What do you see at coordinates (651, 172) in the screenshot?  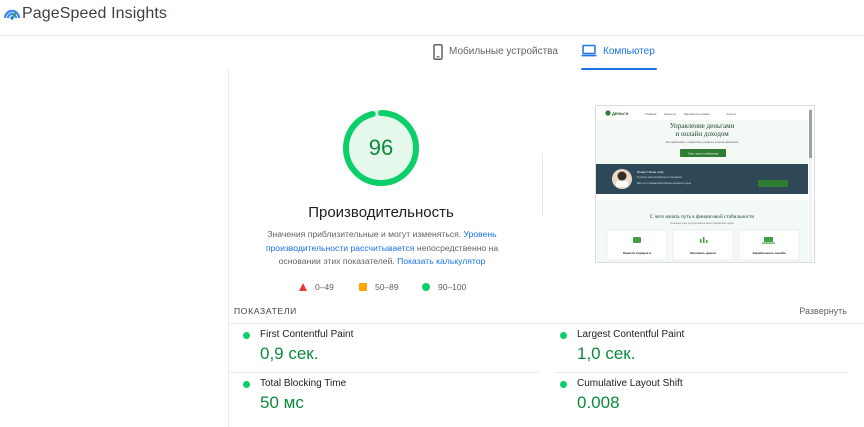 I see `site-banner-title: Привет! Меня зовут` at bounding box center [651, 172].